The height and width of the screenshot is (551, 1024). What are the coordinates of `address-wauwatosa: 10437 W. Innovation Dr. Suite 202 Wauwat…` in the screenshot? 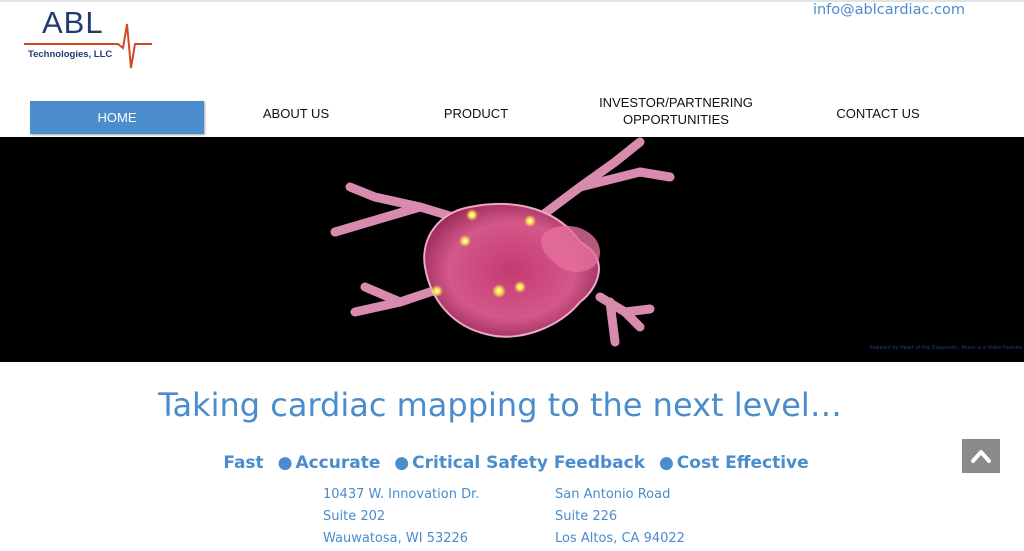 It's located at (401, 517).